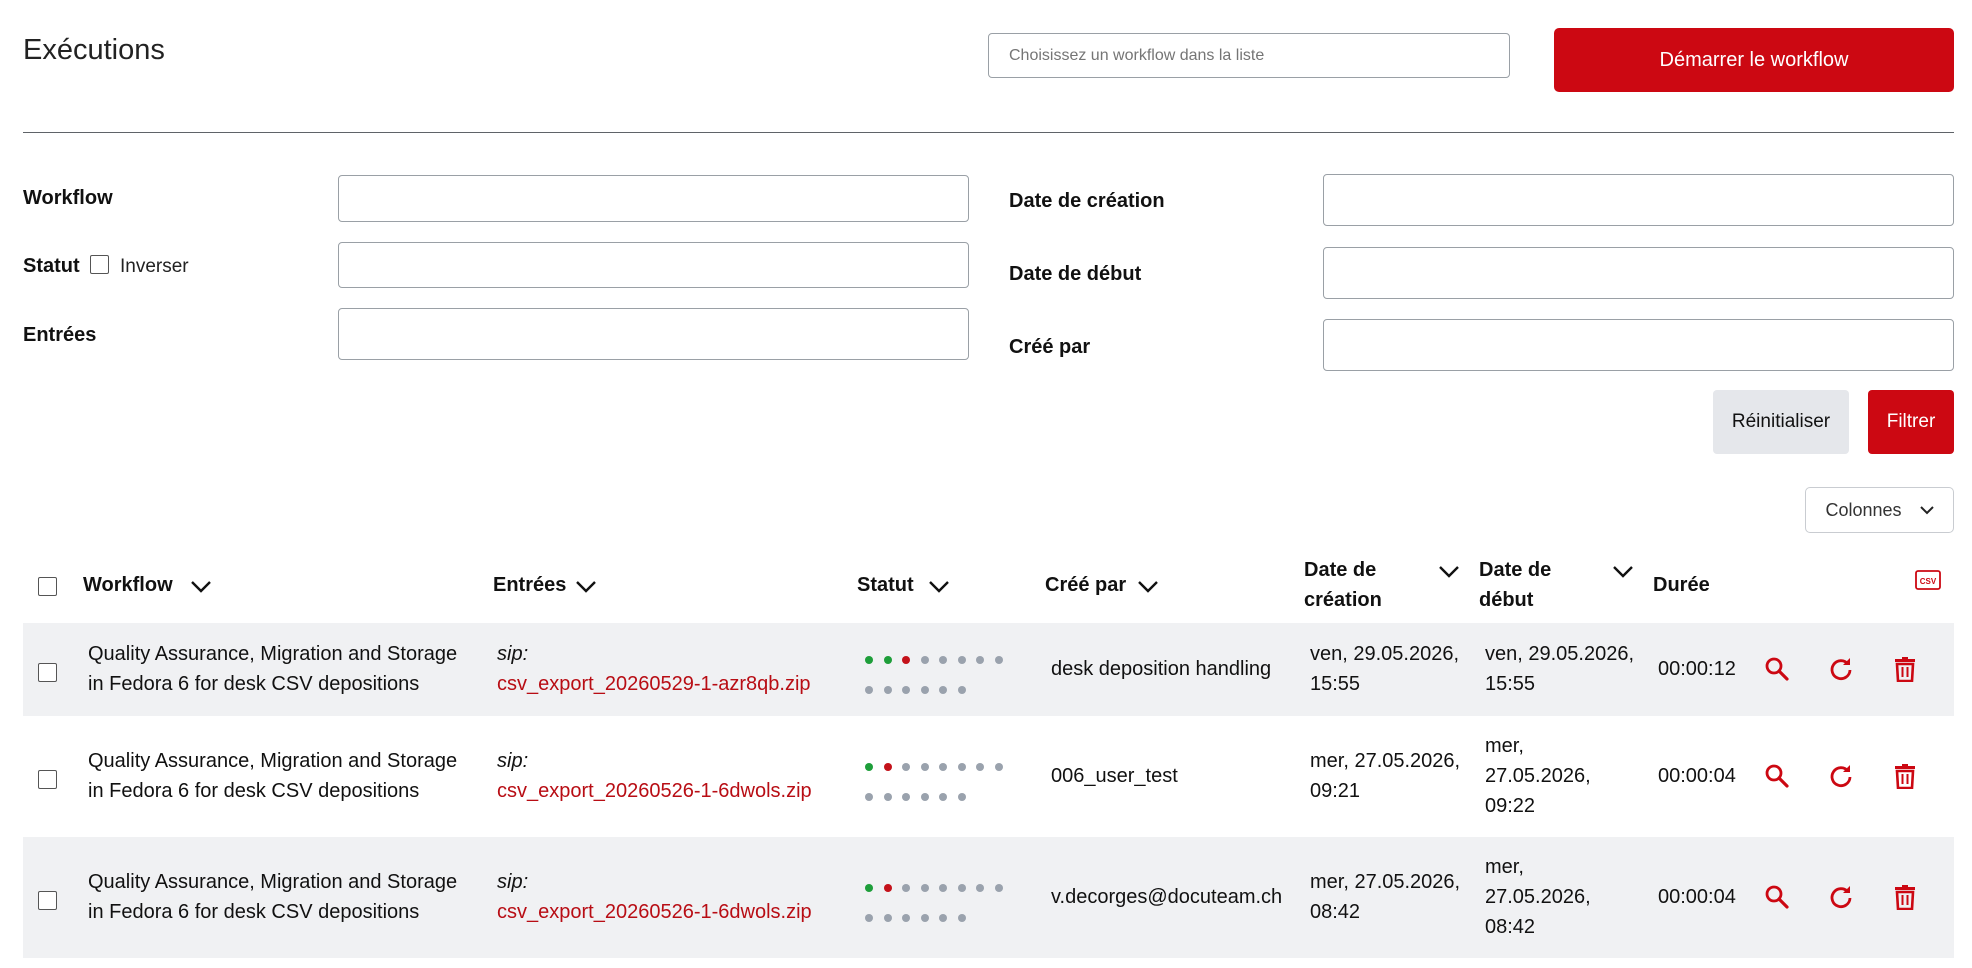 Image resolution: width=1972 pixels, height=968 pixels. What do you see at coordinates (128, 585) in the screenshot?
I see `col-header-workflow: Workflow` at bounding box center [128, 585].